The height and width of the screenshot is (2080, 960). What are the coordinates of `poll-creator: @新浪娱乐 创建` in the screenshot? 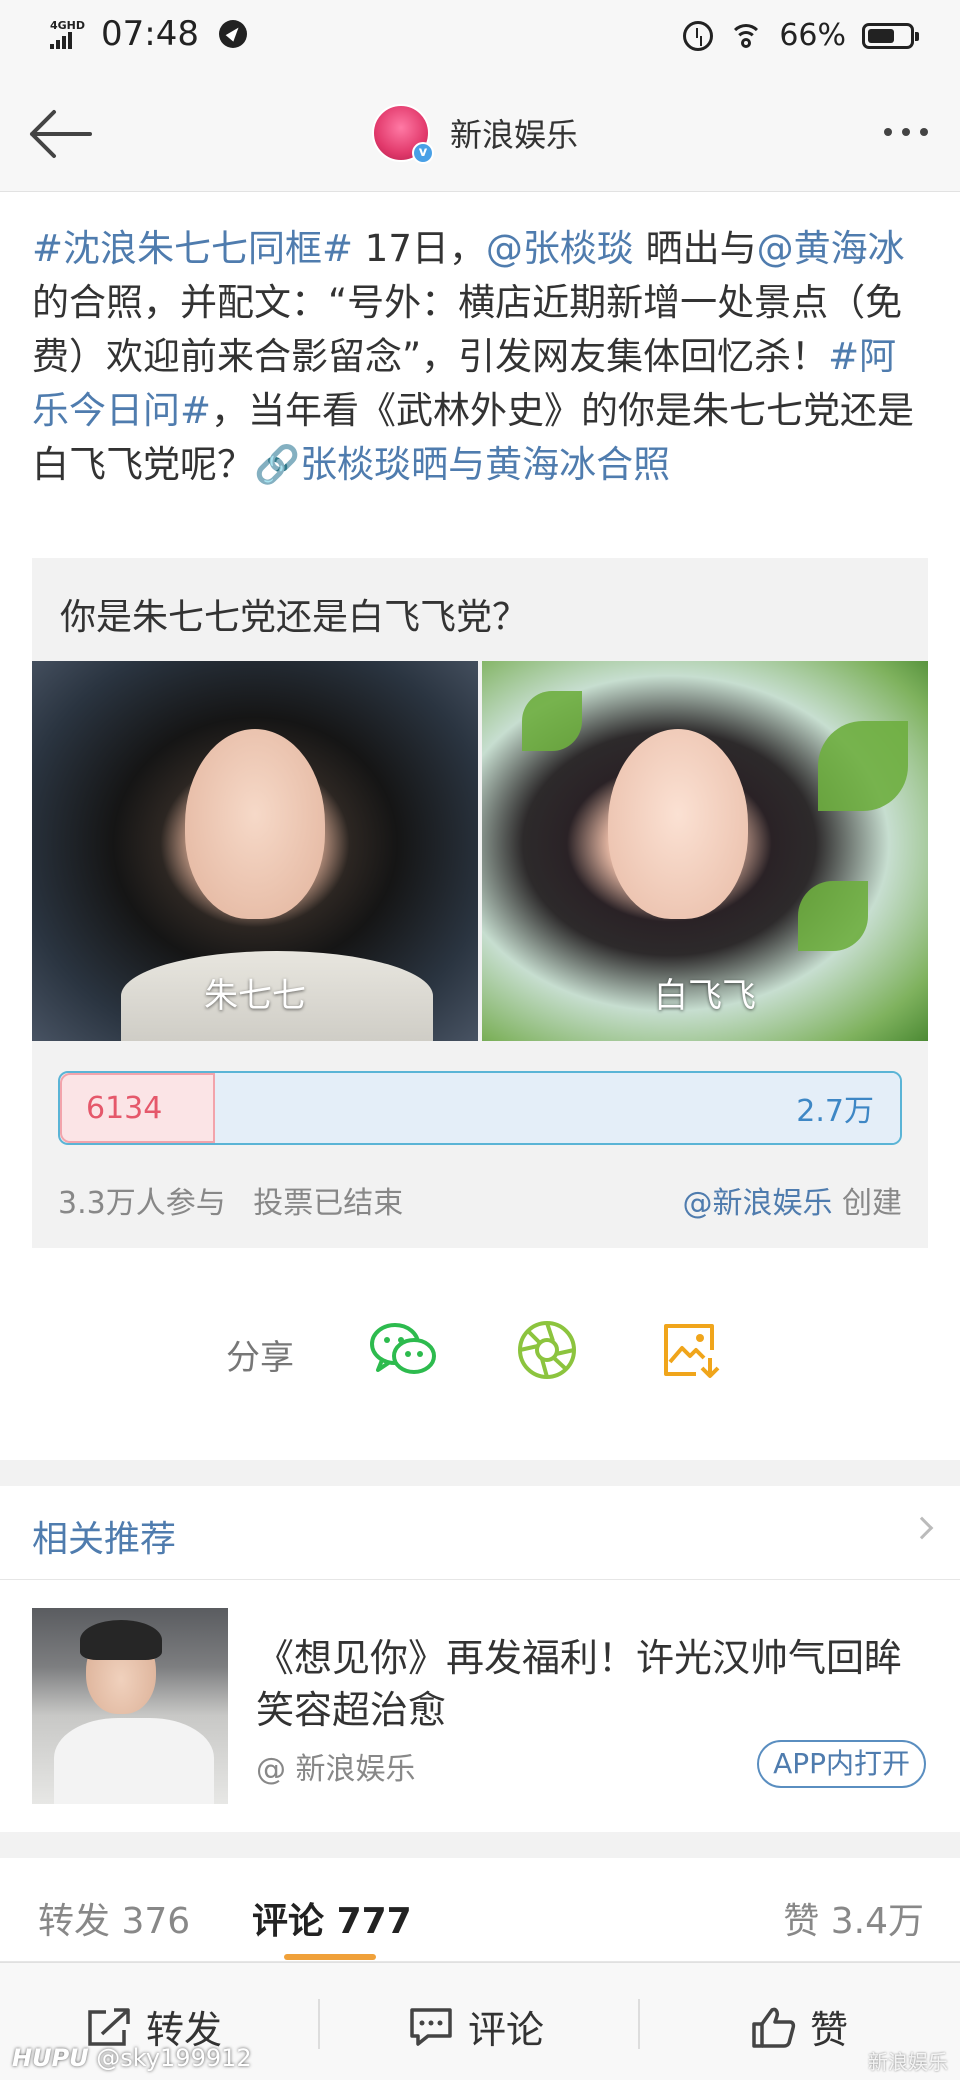 It's located at (792, 1200).